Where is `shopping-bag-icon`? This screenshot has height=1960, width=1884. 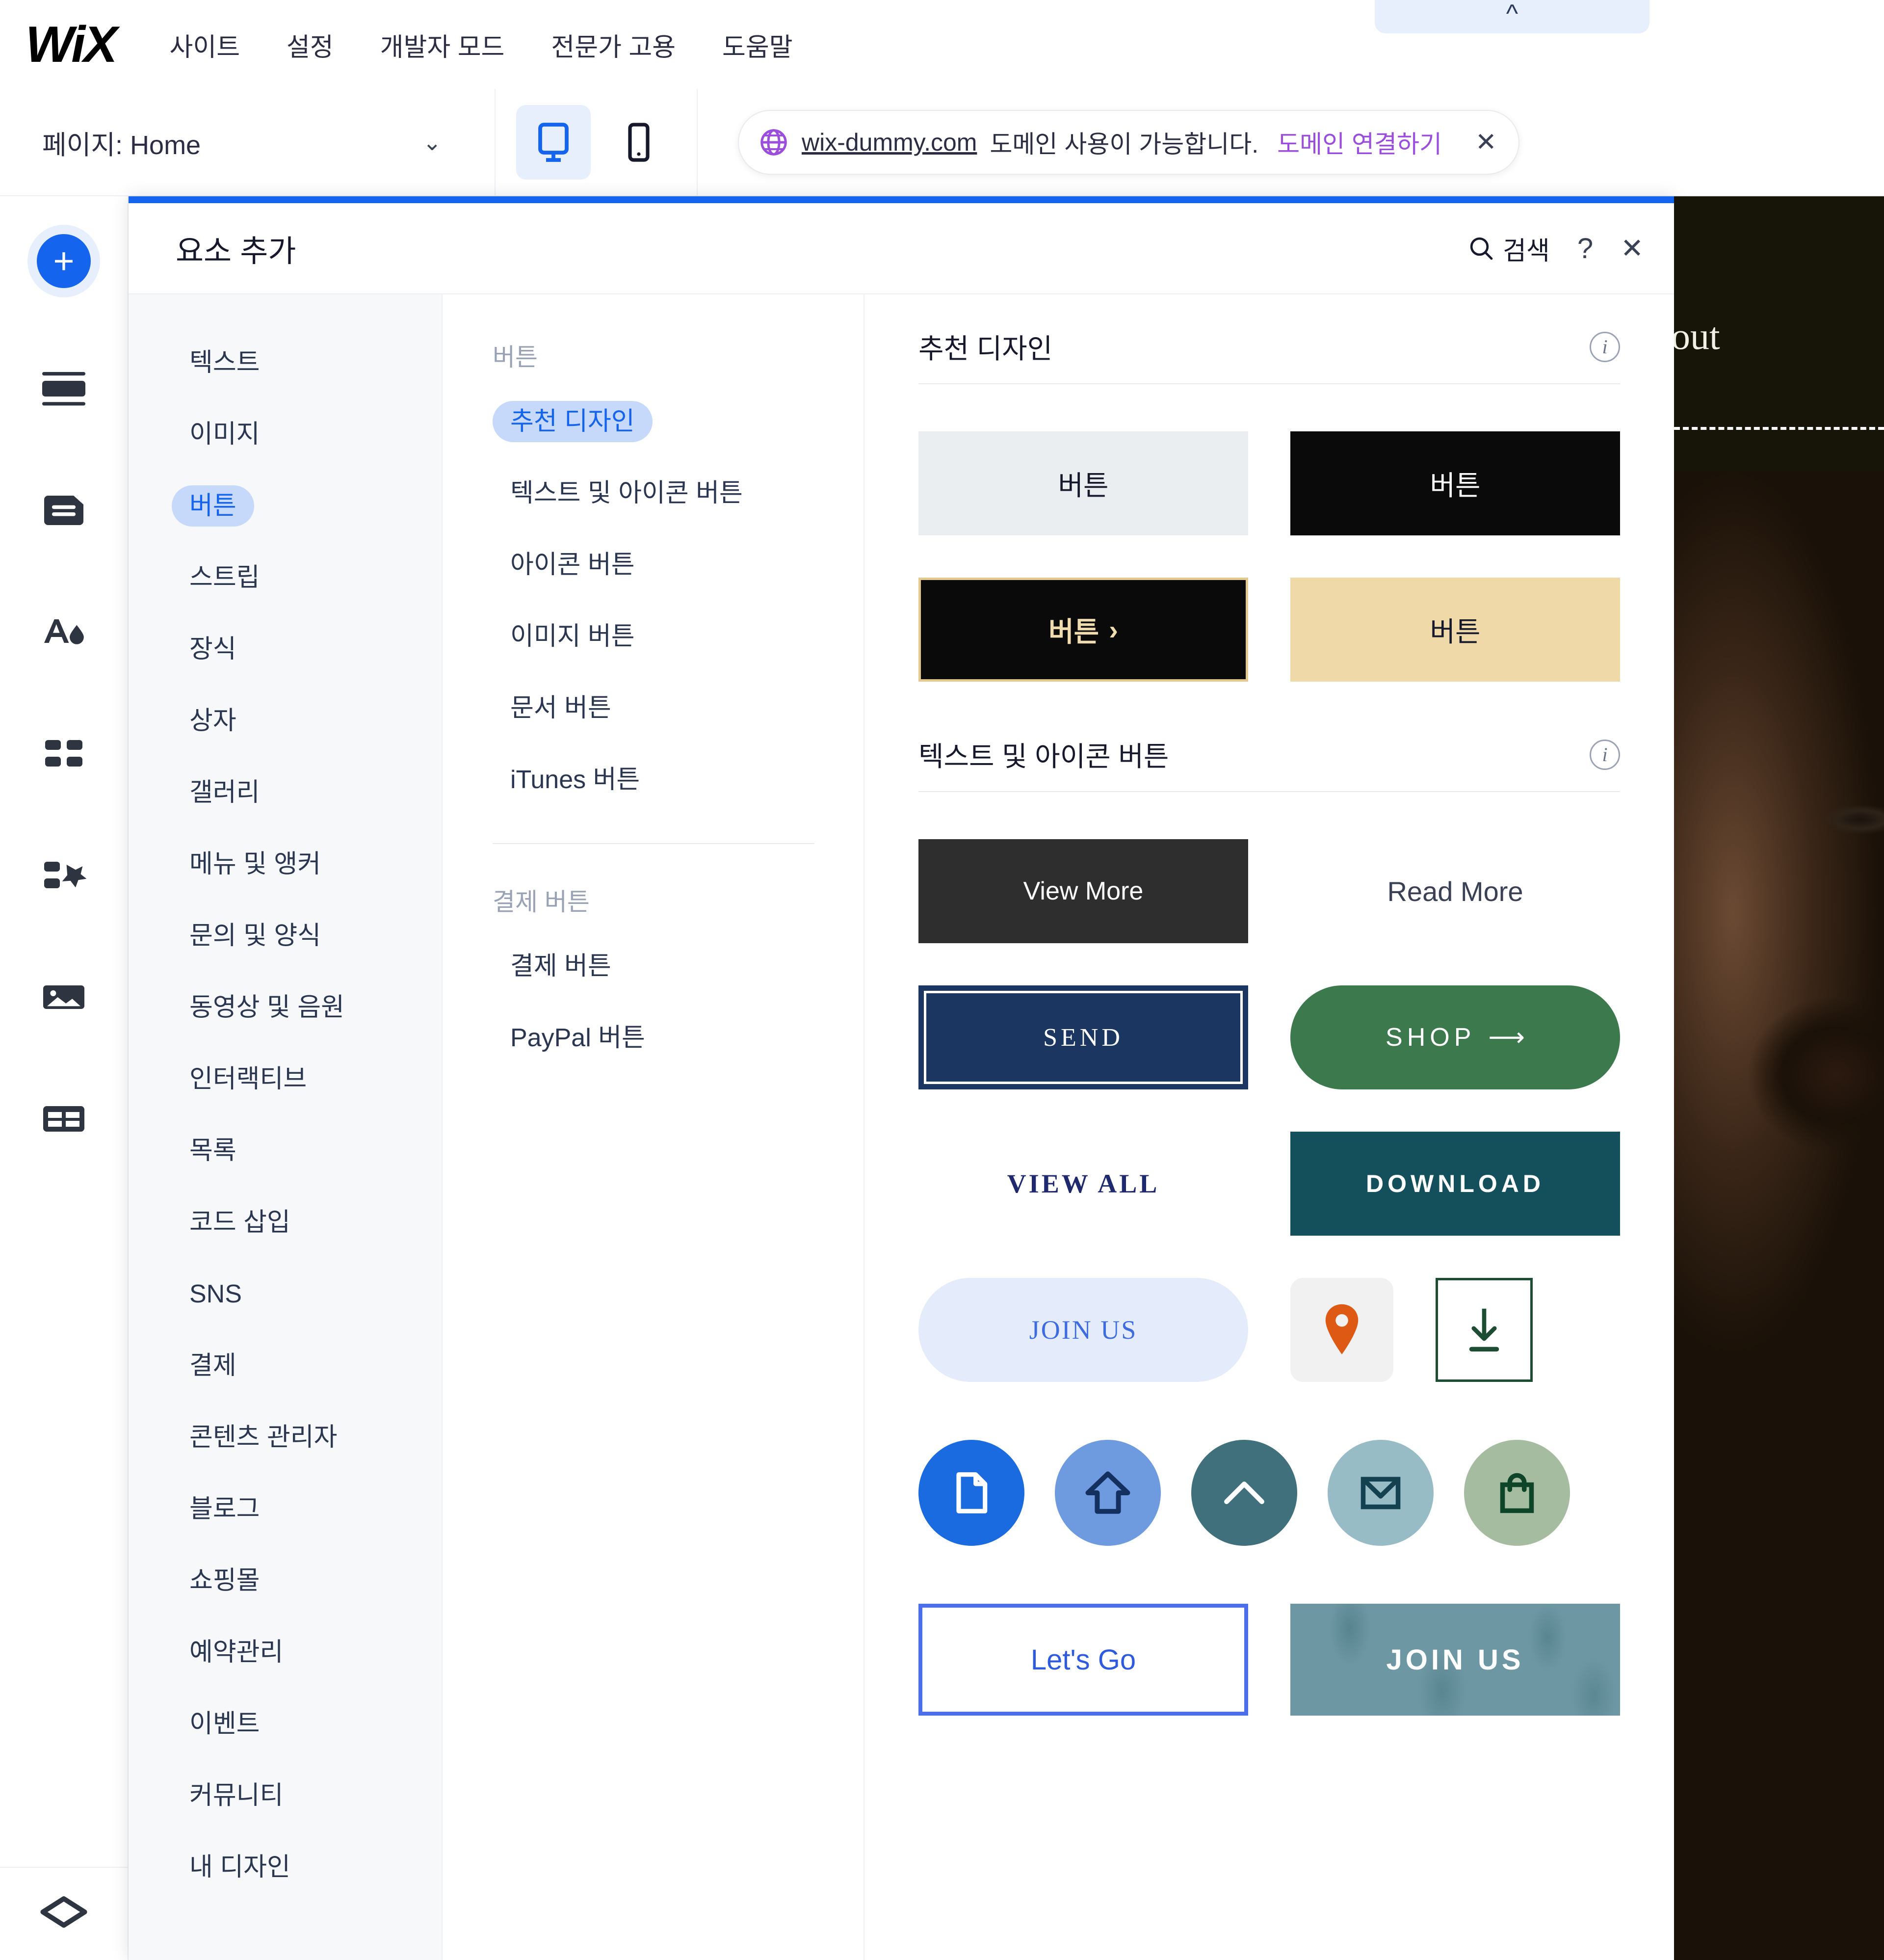
shopping-bag-icon is located at coordinates (1517, 1493).